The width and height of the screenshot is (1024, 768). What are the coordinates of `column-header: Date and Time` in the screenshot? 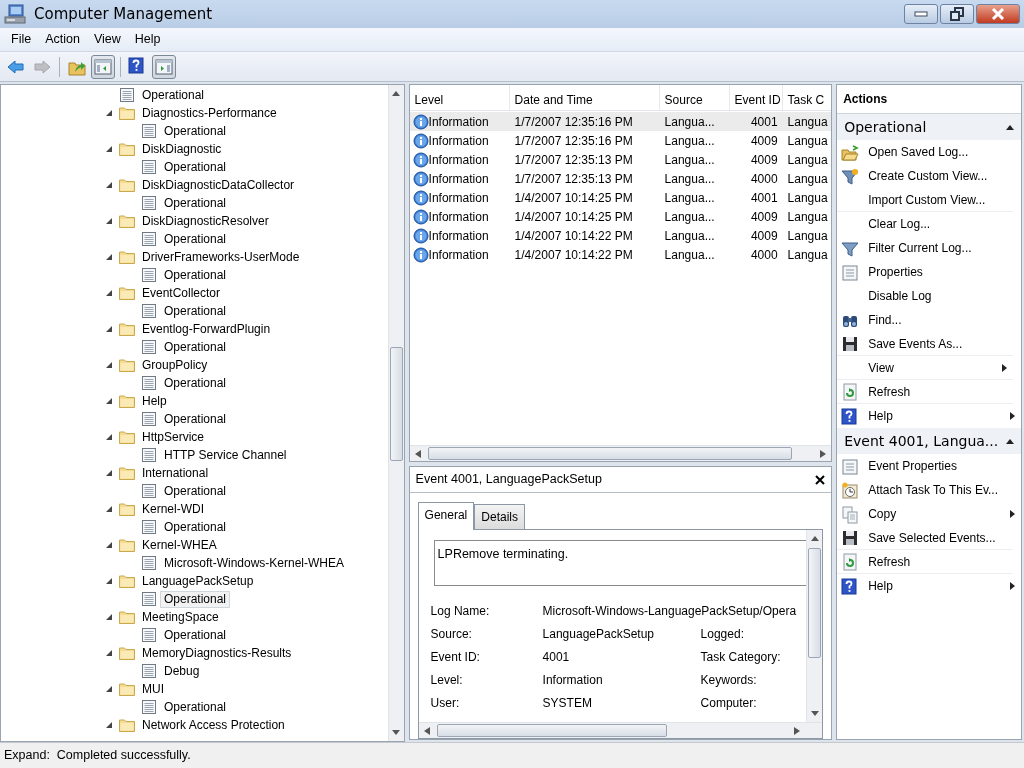 It's located at (584, 97).